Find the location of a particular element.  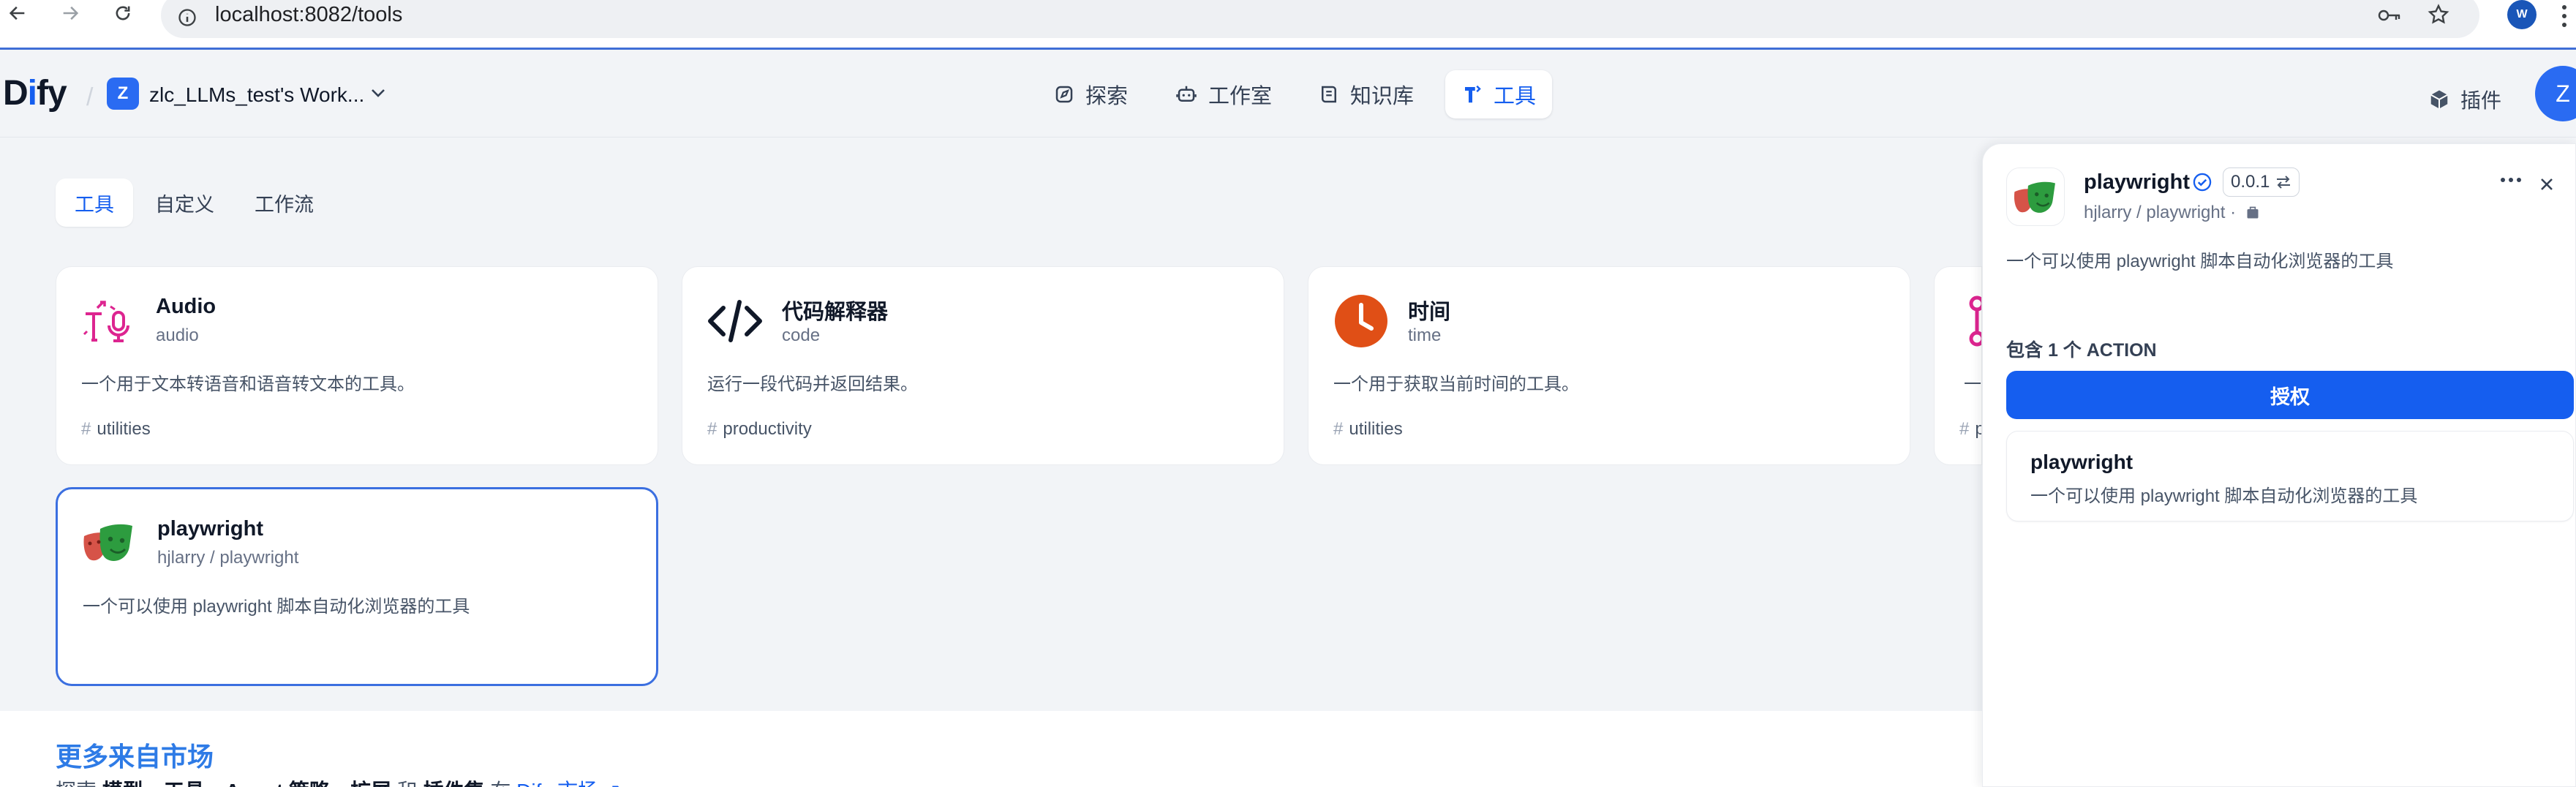

back-button is located at coordinates (17, 15).